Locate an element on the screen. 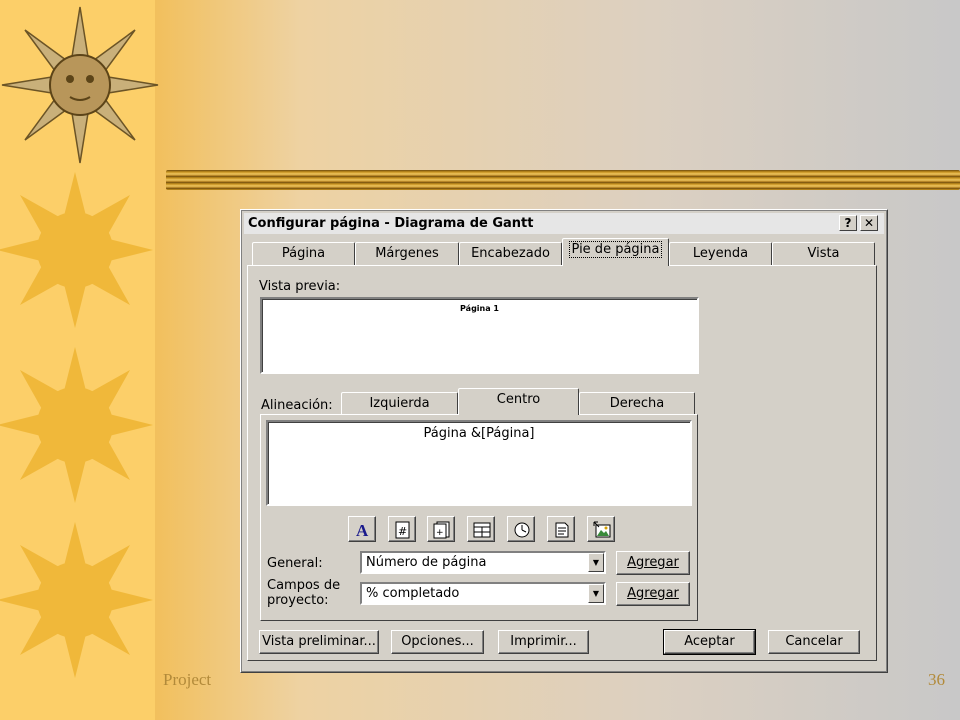 The width and height of the screenshot is (960, 720). preview-page-text: Página 1 is located at coordinates (479, 308).